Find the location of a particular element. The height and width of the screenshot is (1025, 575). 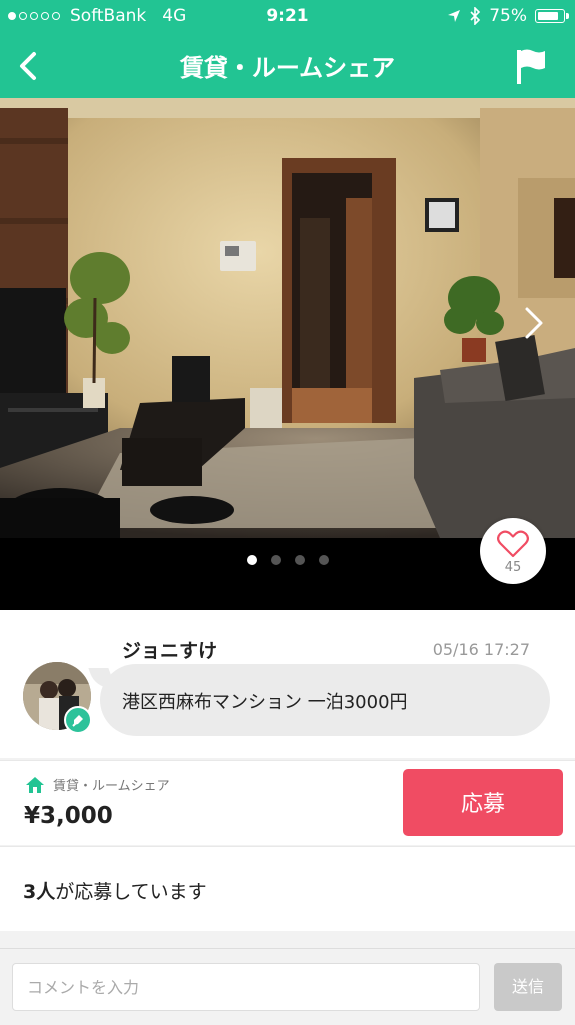

listing-summary: 賃貸・ルームシェア ¥3,000 応募 is located at coordinates (287, 802).